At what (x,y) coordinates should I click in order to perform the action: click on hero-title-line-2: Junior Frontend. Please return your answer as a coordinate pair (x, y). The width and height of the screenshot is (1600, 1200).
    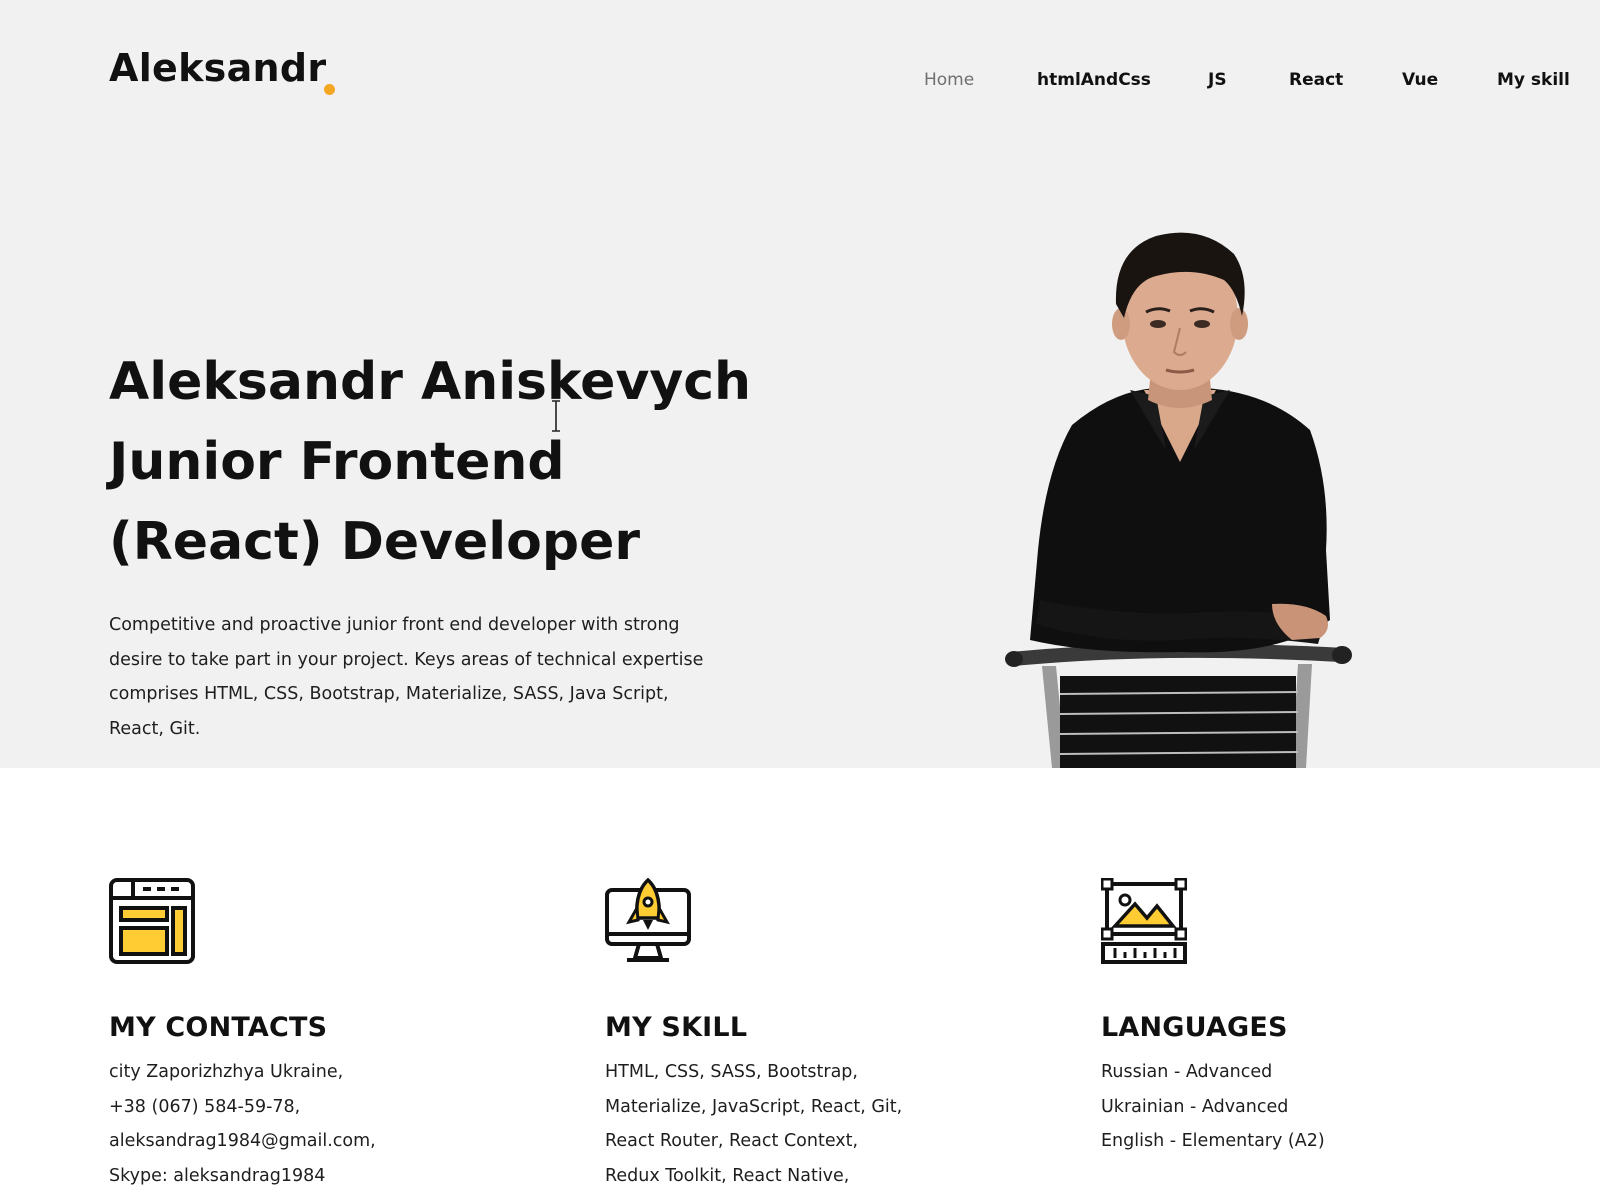
    Looking at the image, I should click on (337, 462).